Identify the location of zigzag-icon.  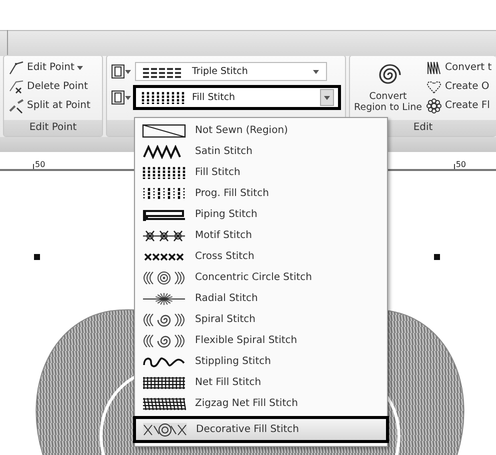
(434, 68).